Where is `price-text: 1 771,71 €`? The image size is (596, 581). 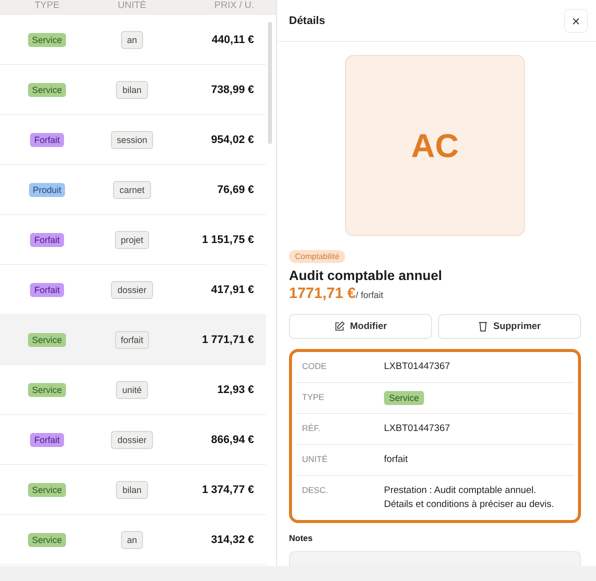
price-text: 1 771,71 € is located at coordinates (228, 340).